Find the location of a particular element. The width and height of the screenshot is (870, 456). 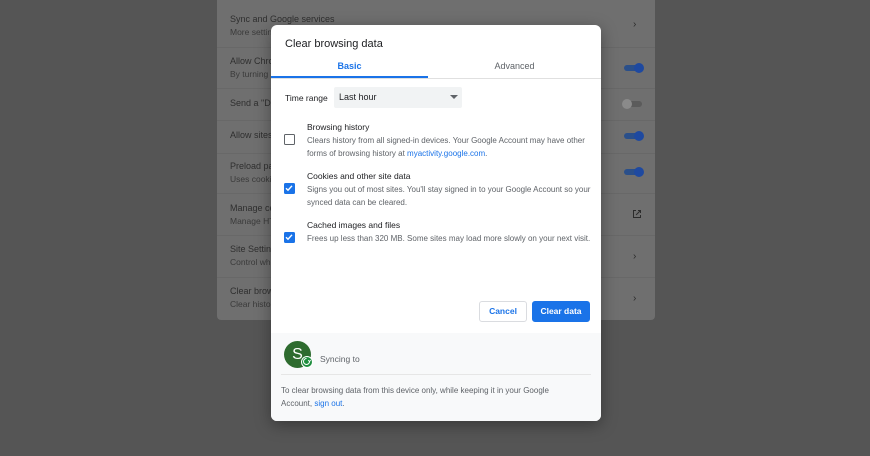

tab-bar: Basic Advanced is located at coordinates (436, 67).